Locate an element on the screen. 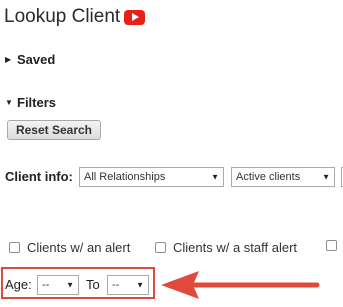 The width and height of the screenshot is (343, 307). age-to-select: -- ▼ is located at coordinates (128, 285).